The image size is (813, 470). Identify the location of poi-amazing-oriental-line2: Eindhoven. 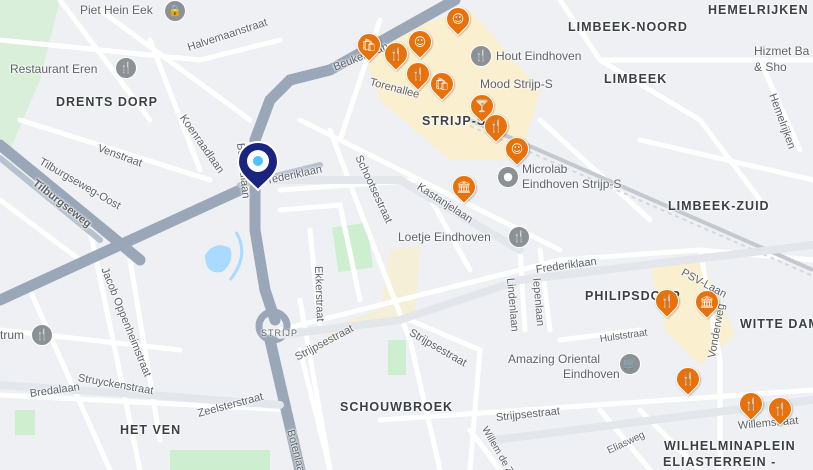
(591, 374).